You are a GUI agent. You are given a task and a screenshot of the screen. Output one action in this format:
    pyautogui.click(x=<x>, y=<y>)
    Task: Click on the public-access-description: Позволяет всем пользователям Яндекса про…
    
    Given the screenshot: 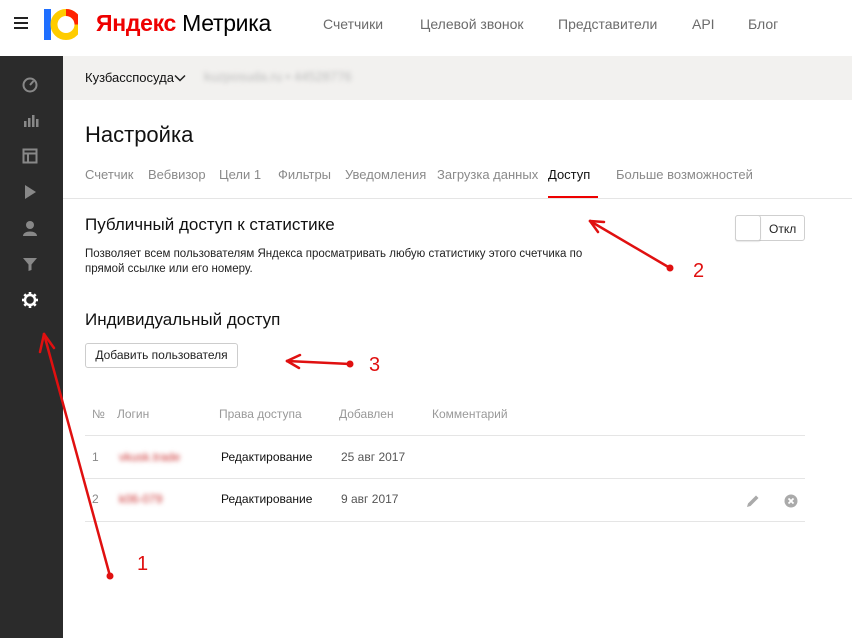 What is the action you would take?
    pyautogui.click(x=334, y=261)
    